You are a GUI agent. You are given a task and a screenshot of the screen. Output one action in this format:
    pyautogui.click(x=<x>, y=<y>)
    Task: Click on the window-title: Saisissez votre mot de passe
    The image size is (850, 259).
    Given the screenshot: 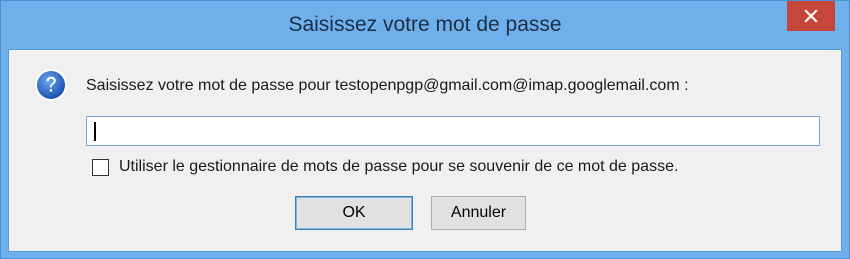 What is the action you would take?
    pyautogui.click(x=425, y=24)
    